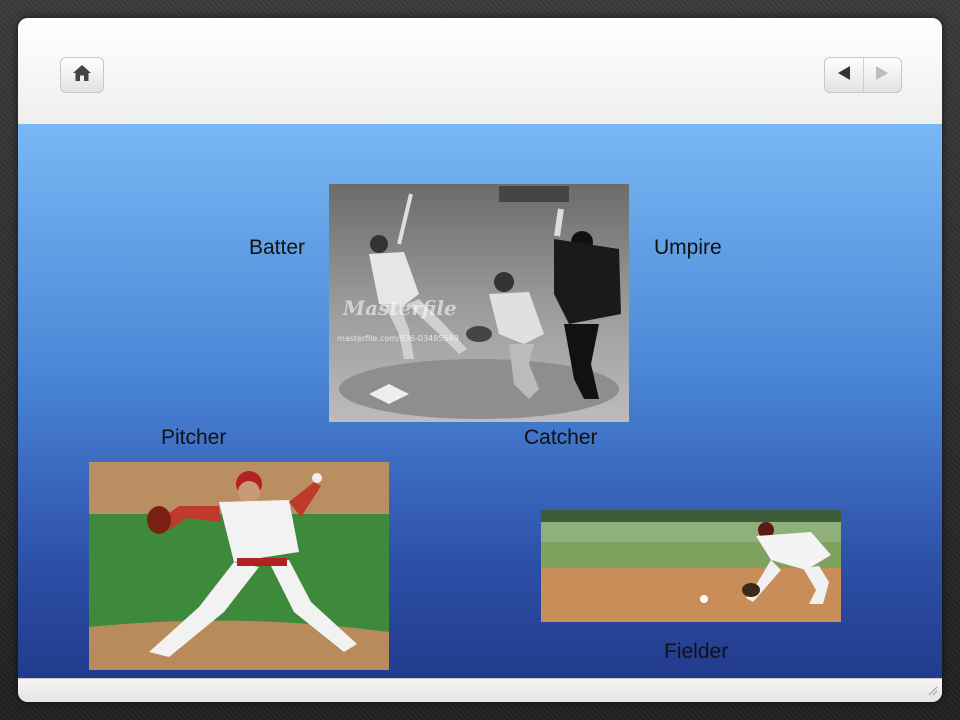 The height and width of the screenshot is (720, 960). Describe the element at coordinates (239, 566) in the screenshot. I see `photo-pitcher` at that location.